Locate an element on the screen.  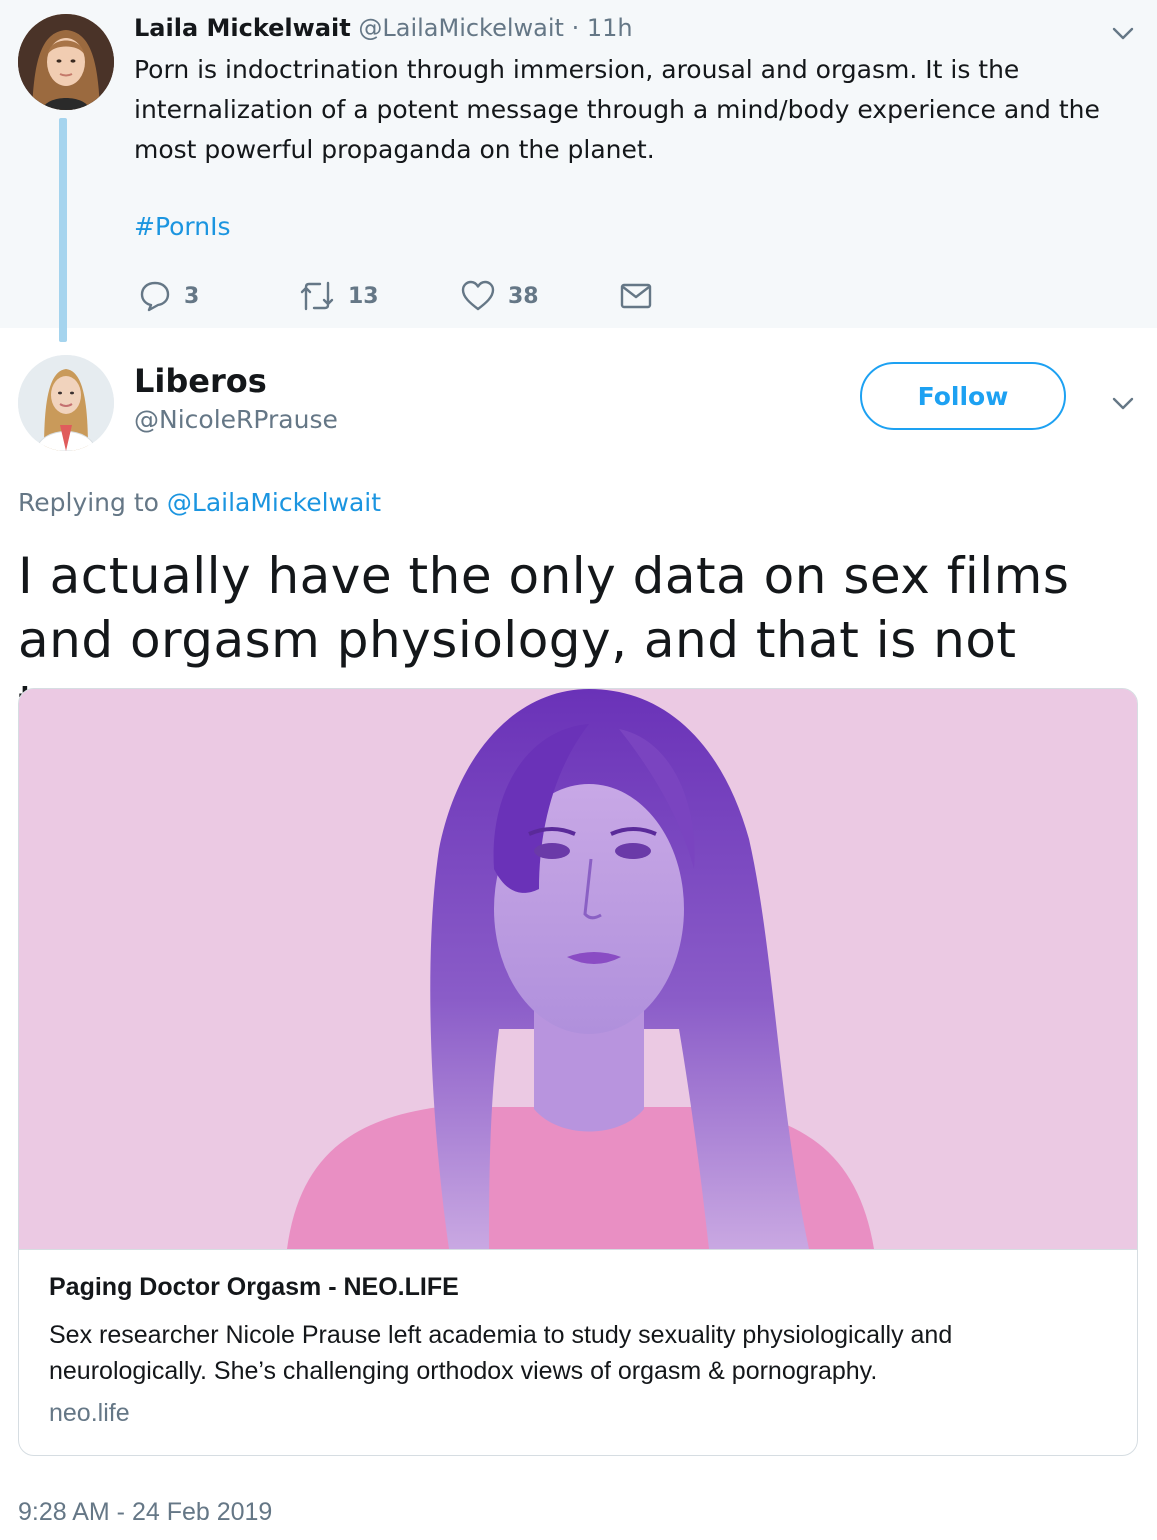
card-title: Paging Doctor Orgasm - NEO.LIFE is located at coordinates (254, 1287).